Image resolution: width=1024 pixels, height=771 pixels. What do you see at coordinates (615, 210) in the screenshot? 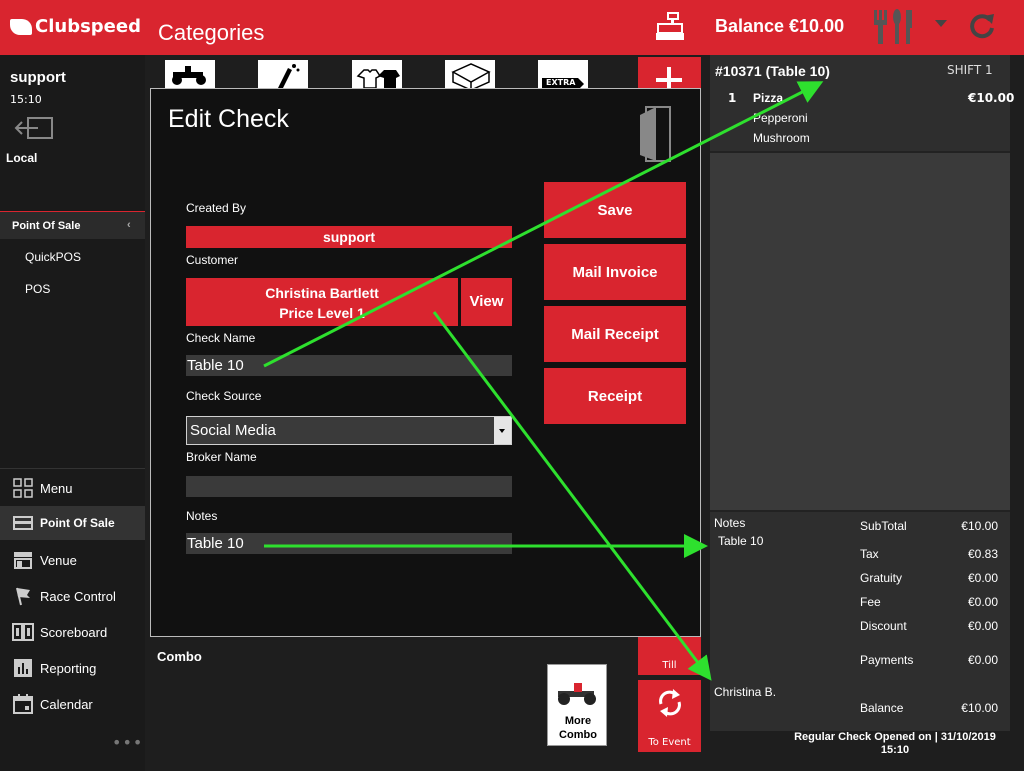
I see `save-button: Save` at bounding box center [615, 210].